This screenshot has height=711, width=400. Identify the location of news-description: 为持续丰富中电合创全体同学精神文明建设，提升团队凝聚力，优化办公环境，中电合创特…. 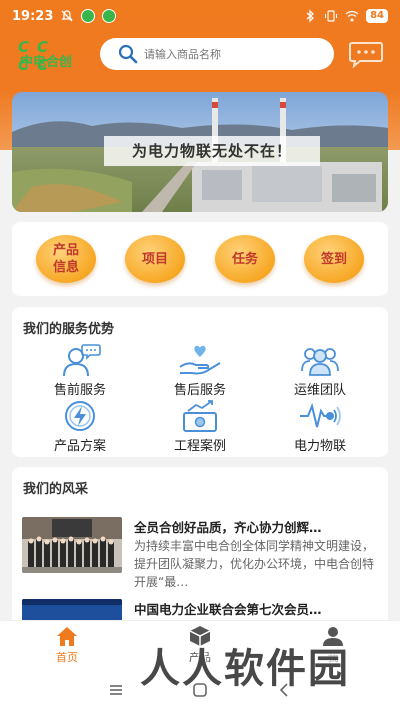
(254, 564).